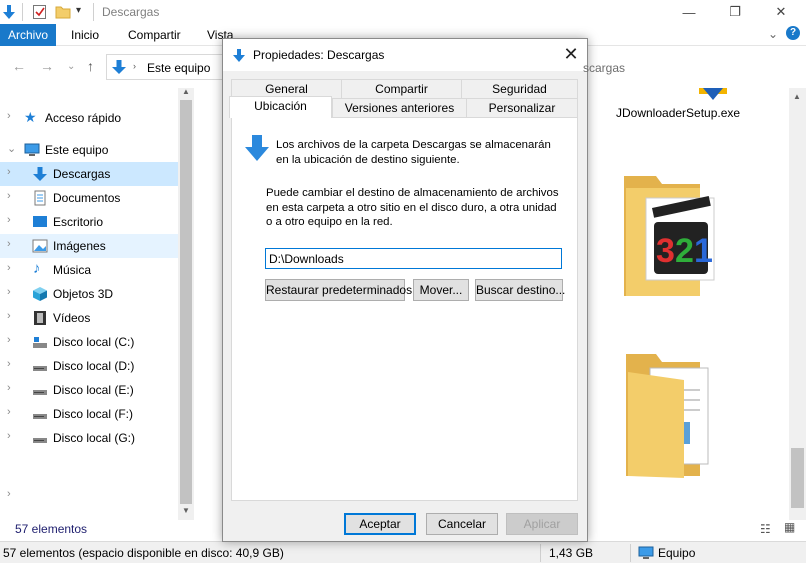  What do you see at coordinates (82, 174) in the screenshot?
I see `nav-item-label: Descargas` at bounding box center [82, 174].